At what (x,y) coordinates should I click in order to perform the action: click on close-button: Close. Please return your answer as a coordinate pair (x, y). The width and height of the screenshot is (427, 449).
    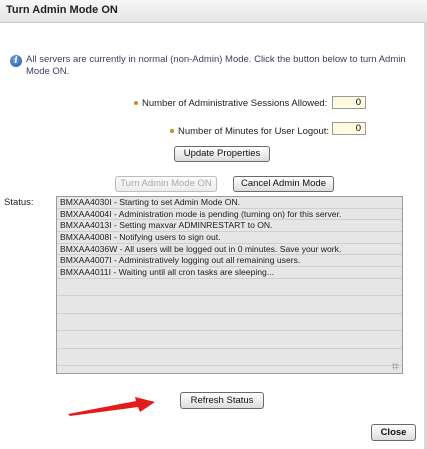
    Looking at the image, I should click on (393, 432).